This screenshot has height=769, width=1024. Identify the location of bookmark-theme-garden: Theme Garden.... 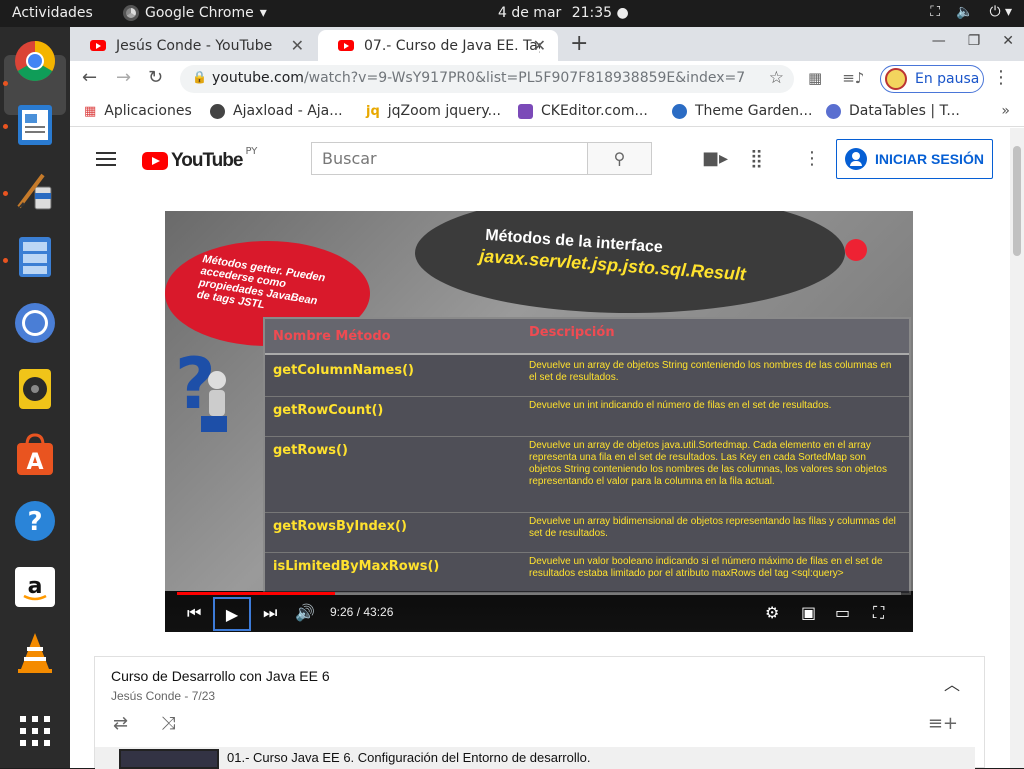
(742, 111).